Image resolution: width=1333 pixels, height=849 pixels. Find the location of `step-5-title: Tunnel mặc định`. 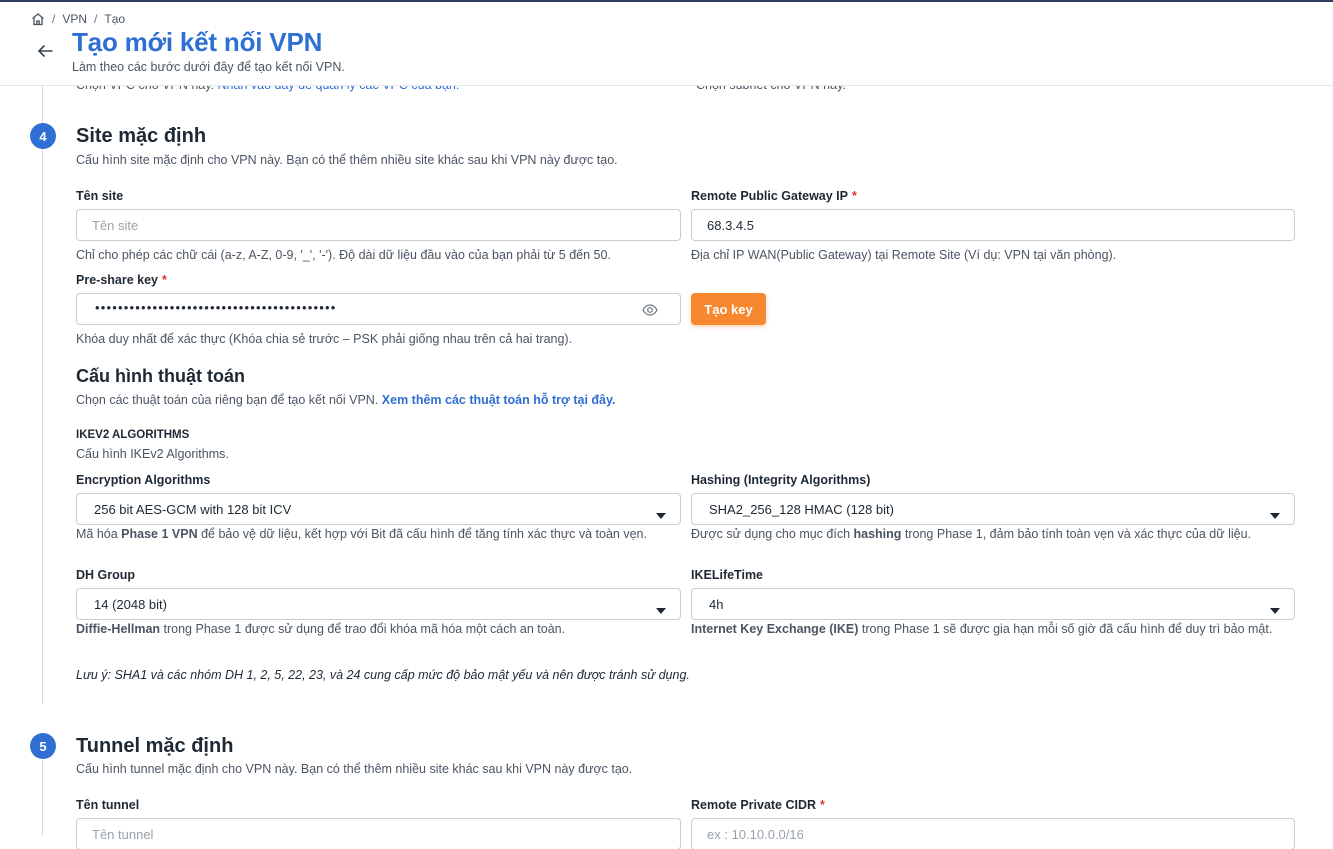

step-5-title: Tunnel mặc định is located at coordinates (155, 746).